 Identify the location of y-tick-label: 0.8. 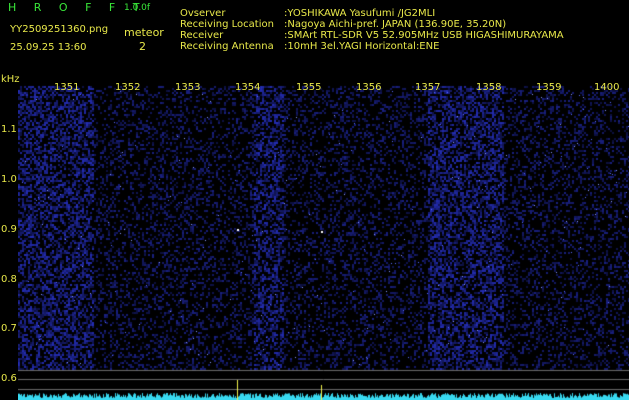
(9, 279).